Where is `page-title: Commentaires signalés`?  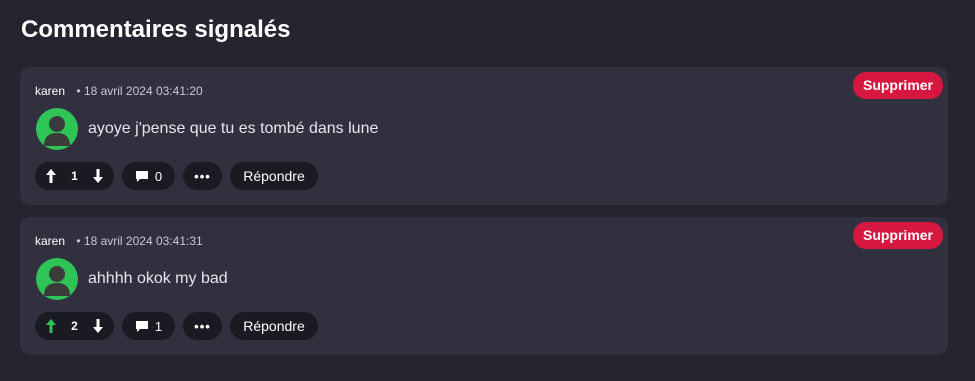 page-title: Commentaires signalés is located at coordinates (156, 29).